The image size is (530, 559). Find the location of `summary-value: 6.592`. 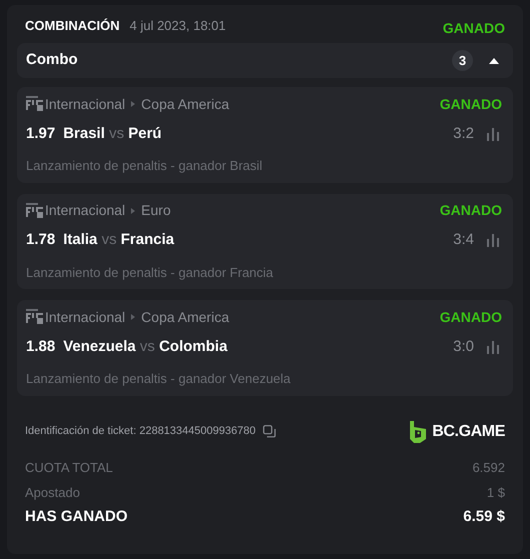

summary-value: 6.592 is located at coordinates (488, 467).